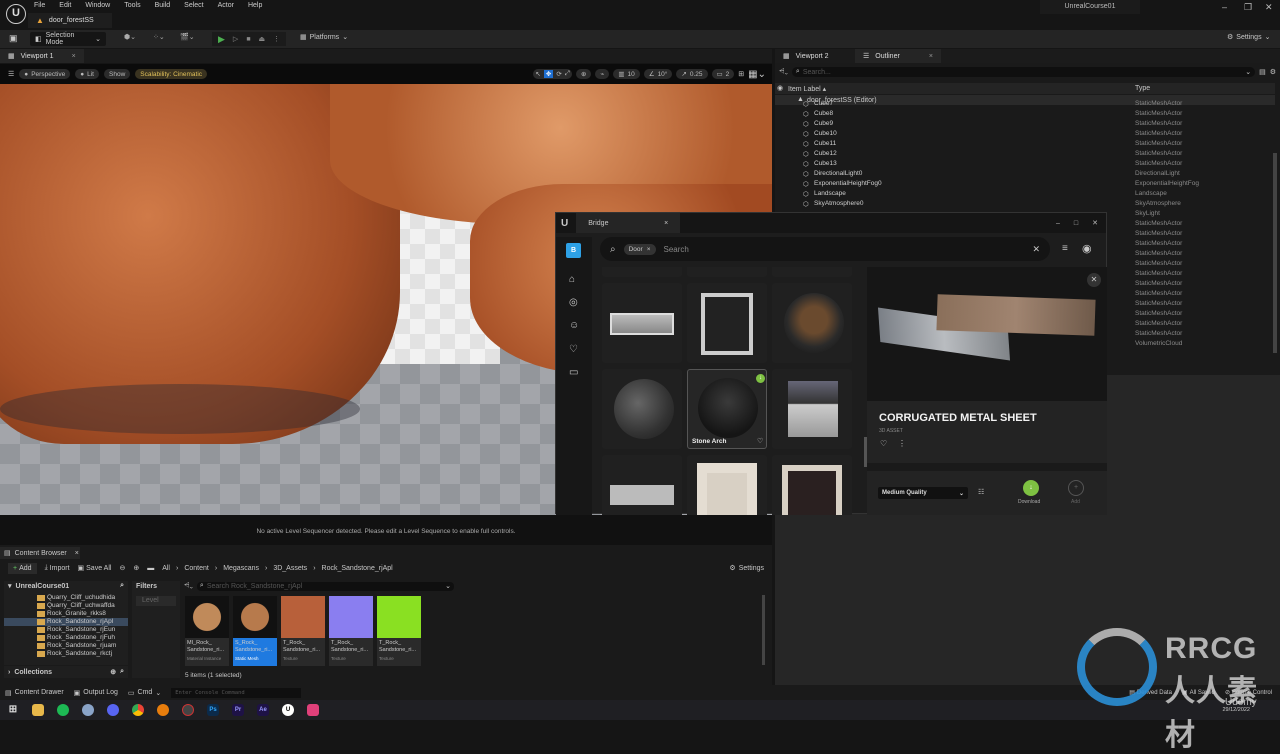 The image size is (1280, 754). What do you see at coordinates (1248, 7) in the screenshot?
I see `maximize-icon: ❐` at bounding box center [1248, 7].